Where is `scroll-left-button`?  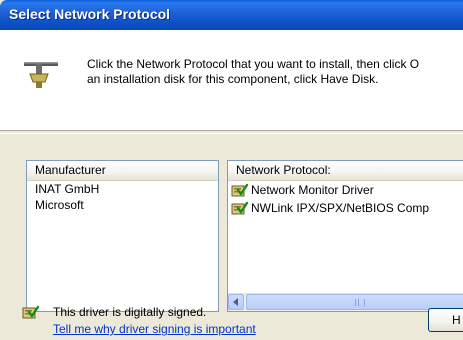
scroll-left-button is located at coordinates (236, 302).